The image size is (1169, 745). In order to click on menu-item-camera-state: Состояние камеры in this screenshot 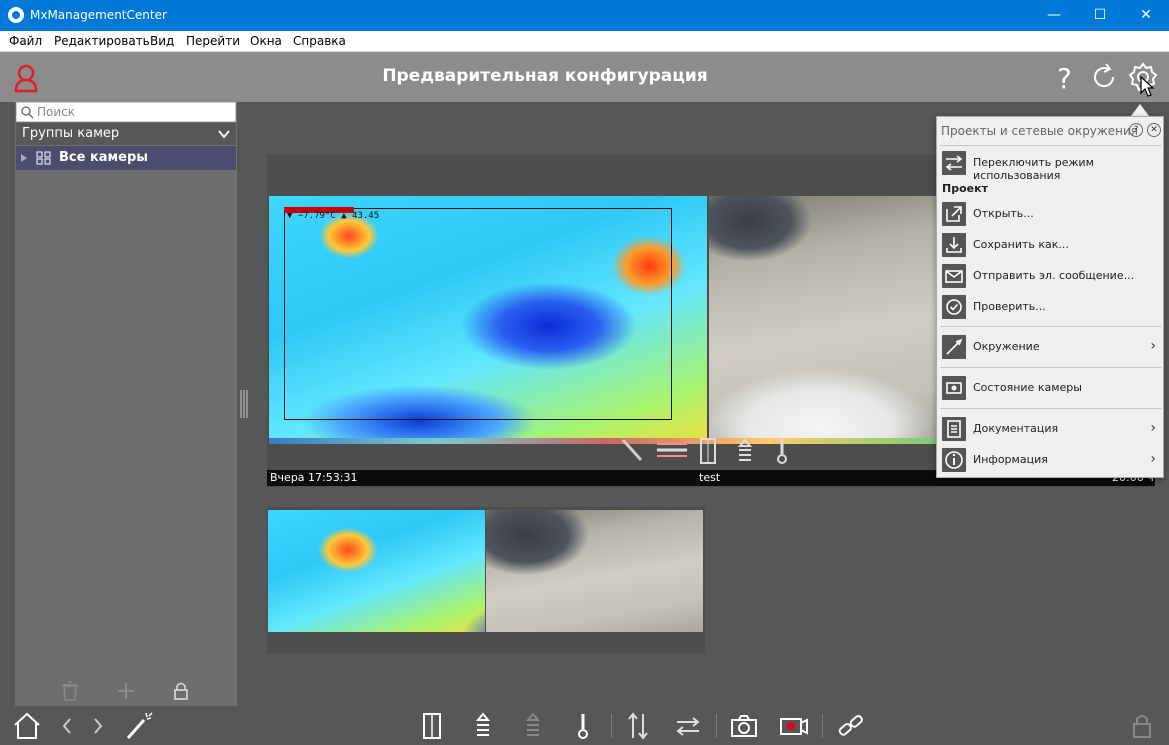, I will do `click(1051, 388)`.